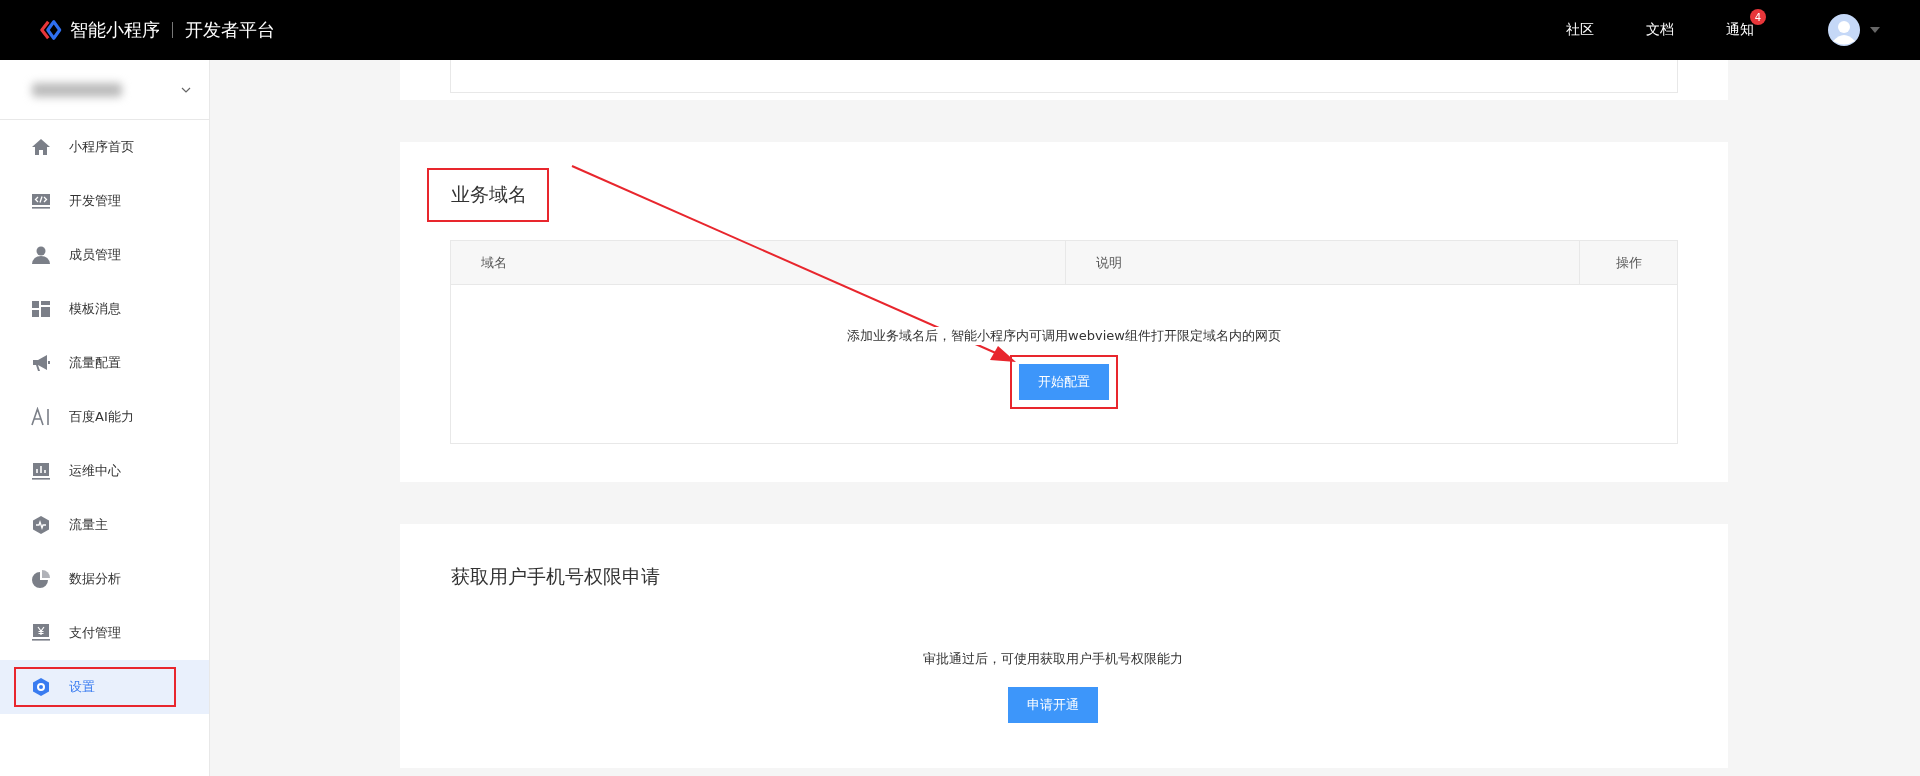  Describe the element at coordinates (41, 417) in the screenshot. I see `ai-icon` at that location.